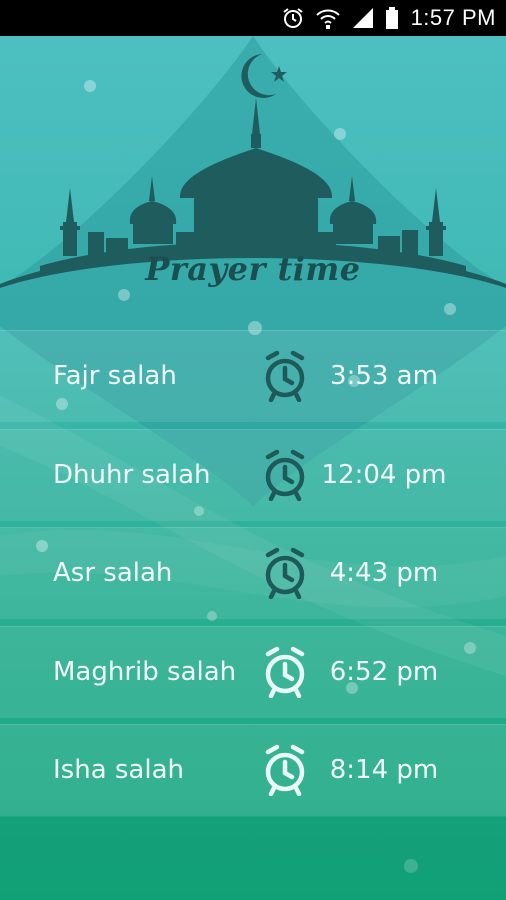 Image resolution: width=506 pixels, height=900 pixels. What do you see at coordinates (145, 671) in the screenshot?
I see `prayer-name: Maghrib salah` at bounding box center [145, 671].